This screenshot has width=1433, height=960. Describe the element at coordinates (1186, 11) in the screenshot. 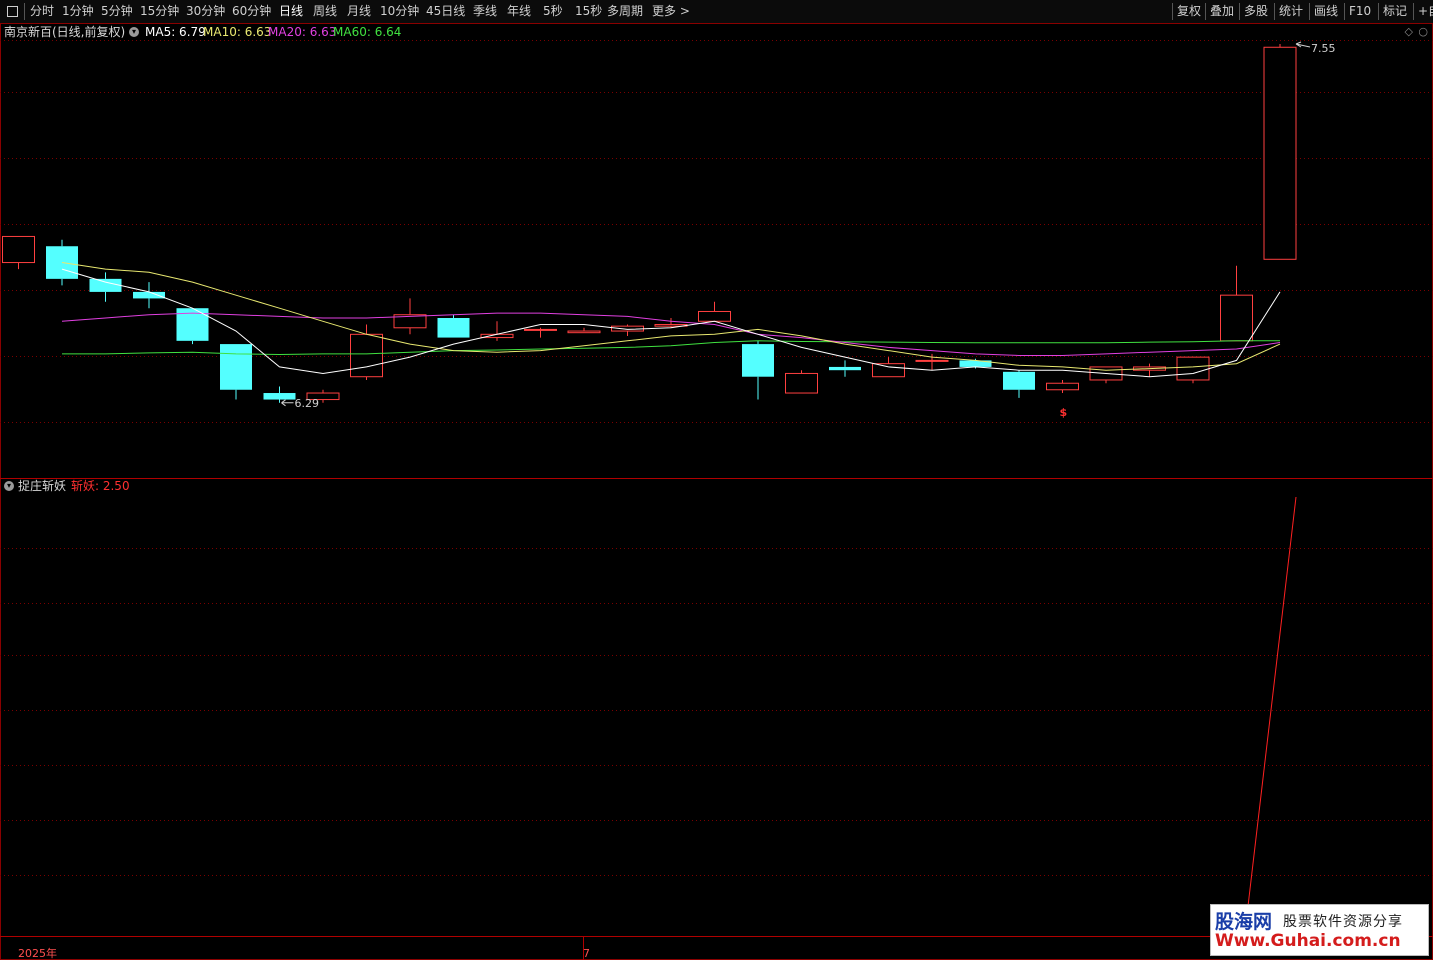

I see `toolbar-button-0: 复权` at that location.